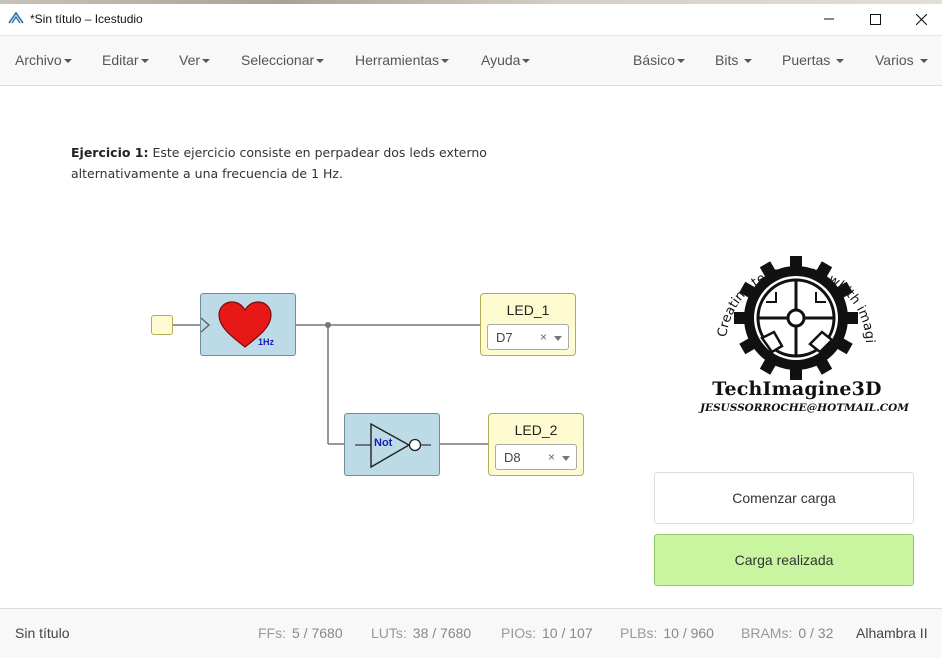  I want to click on board-name: Alhambra II, so click(892, 633).